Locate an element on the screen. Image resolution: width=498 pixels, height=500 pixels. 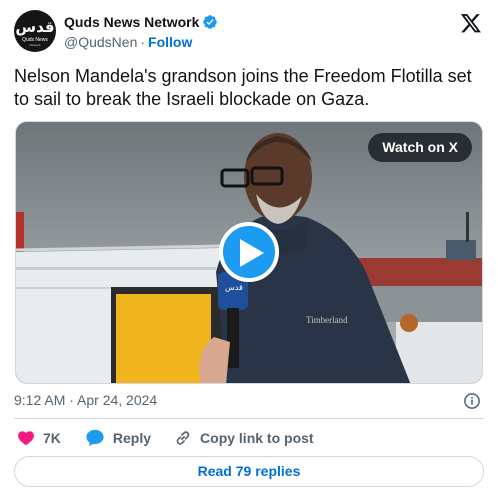
reply-button: Reply is located at coordinates (118, 438).